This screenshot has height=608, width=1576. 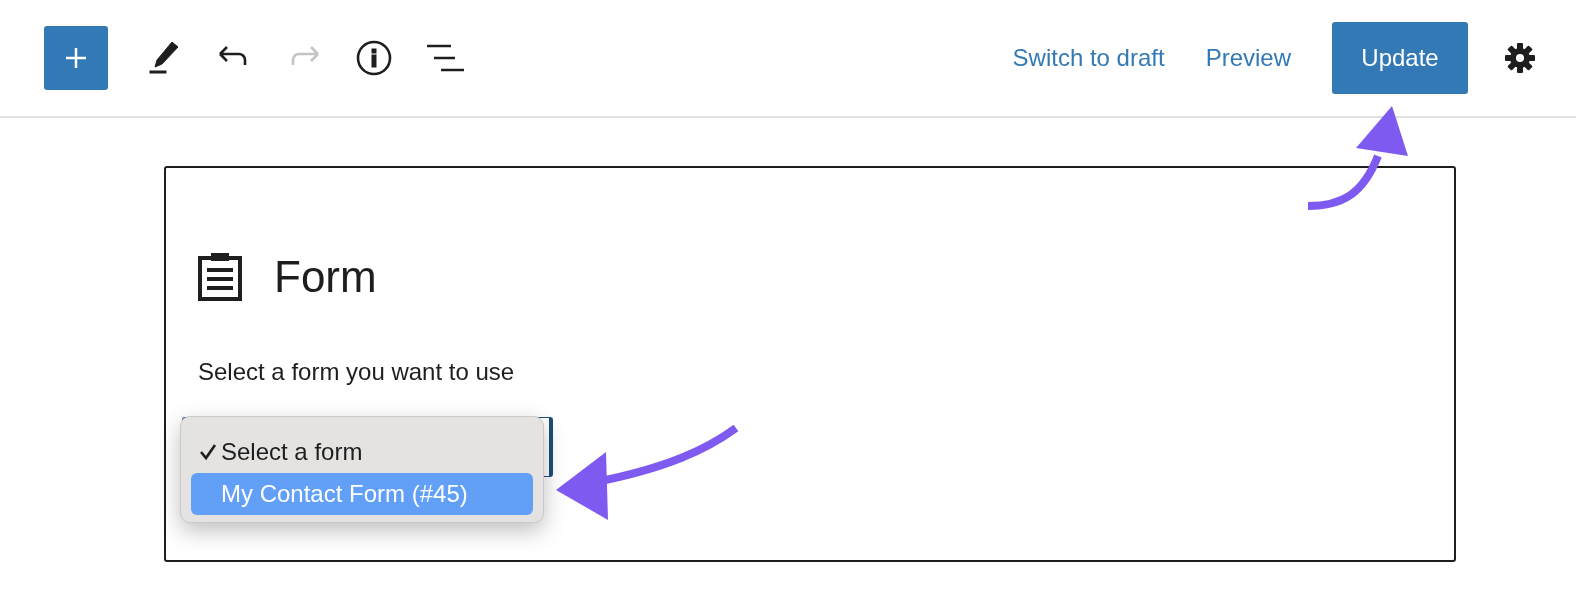 What do you see at coordinates (1088, 58) in the screenshot?
I see `header-link: Switch to draft` at bounding box center [1088, 58].